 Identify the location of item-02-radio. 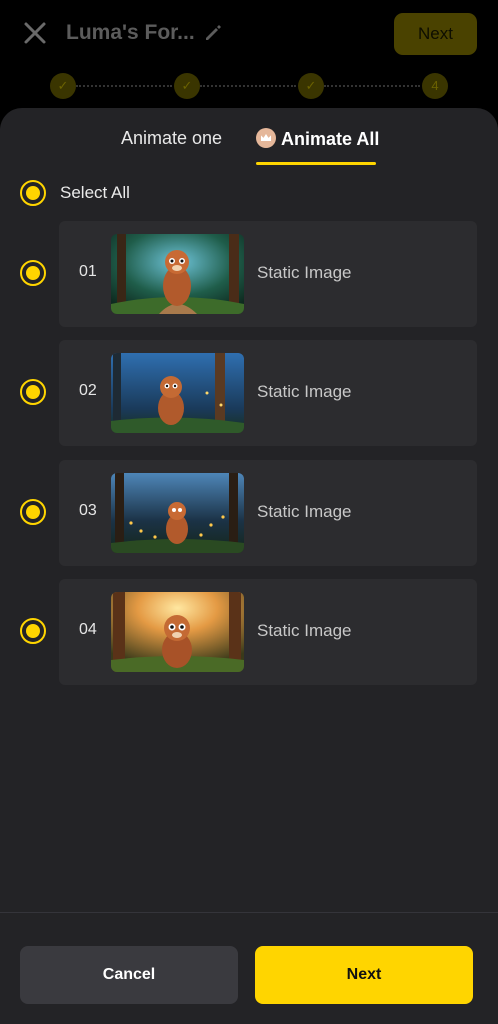
(33, 392).